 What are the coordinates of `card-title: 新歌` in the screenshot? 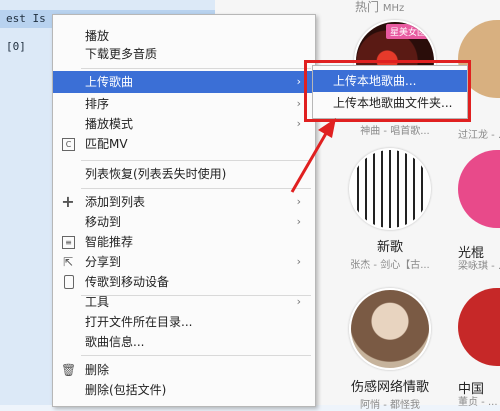 It's located at (389, 247).